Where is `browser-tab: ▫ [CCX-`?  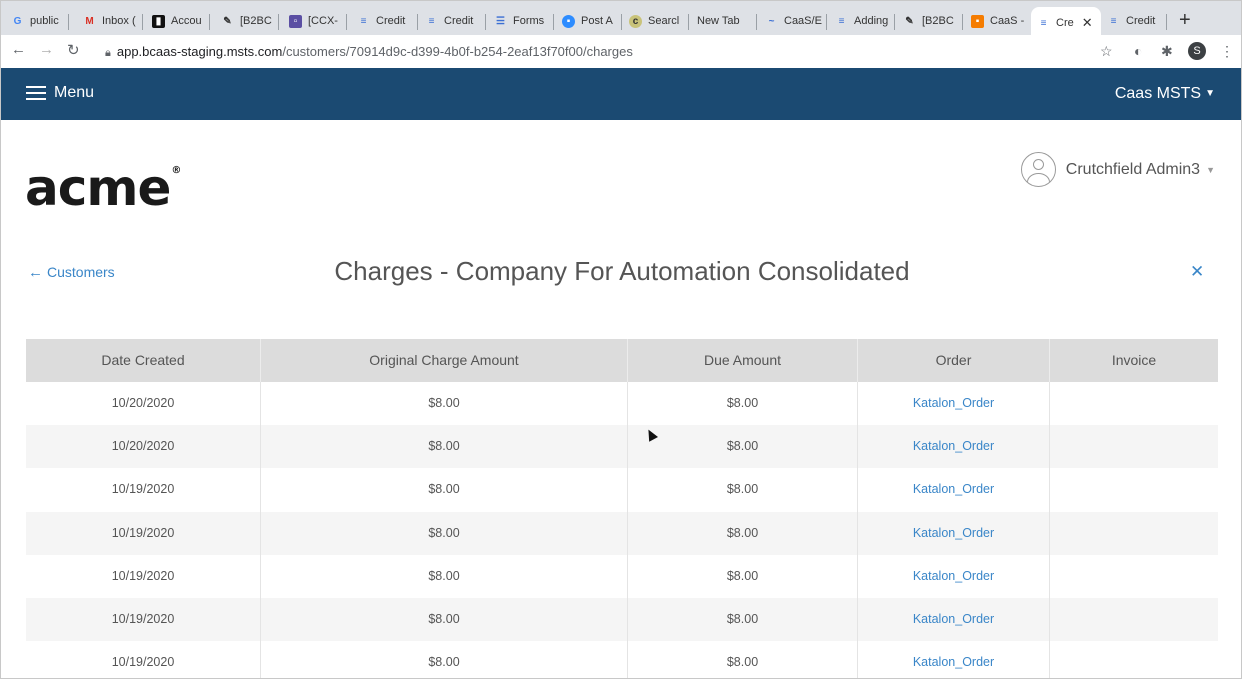
browser-tab: ▫ [CCX- is located at coordinates (315, 21).